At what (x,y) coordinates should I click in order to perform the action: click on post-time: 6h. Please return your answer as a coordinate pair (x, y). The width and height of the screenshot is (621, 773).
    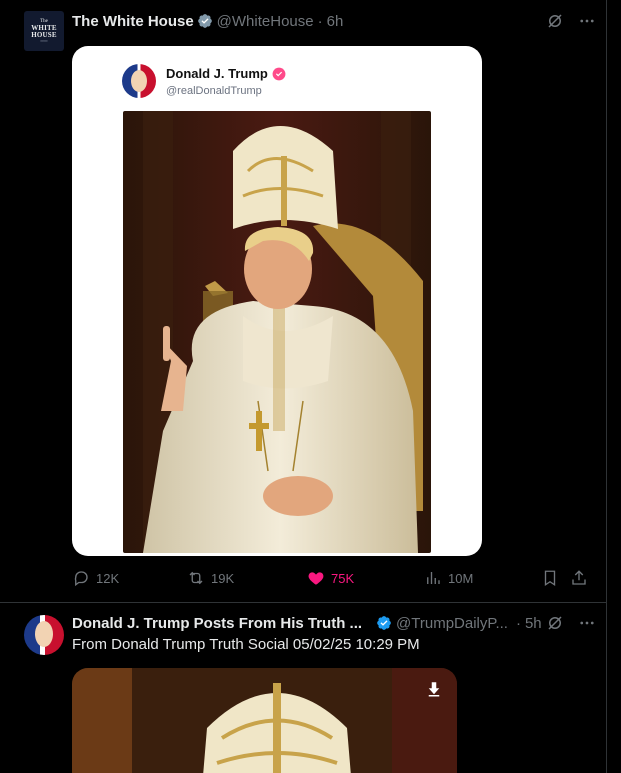
    Looking at the image, I should click on (335, 21).